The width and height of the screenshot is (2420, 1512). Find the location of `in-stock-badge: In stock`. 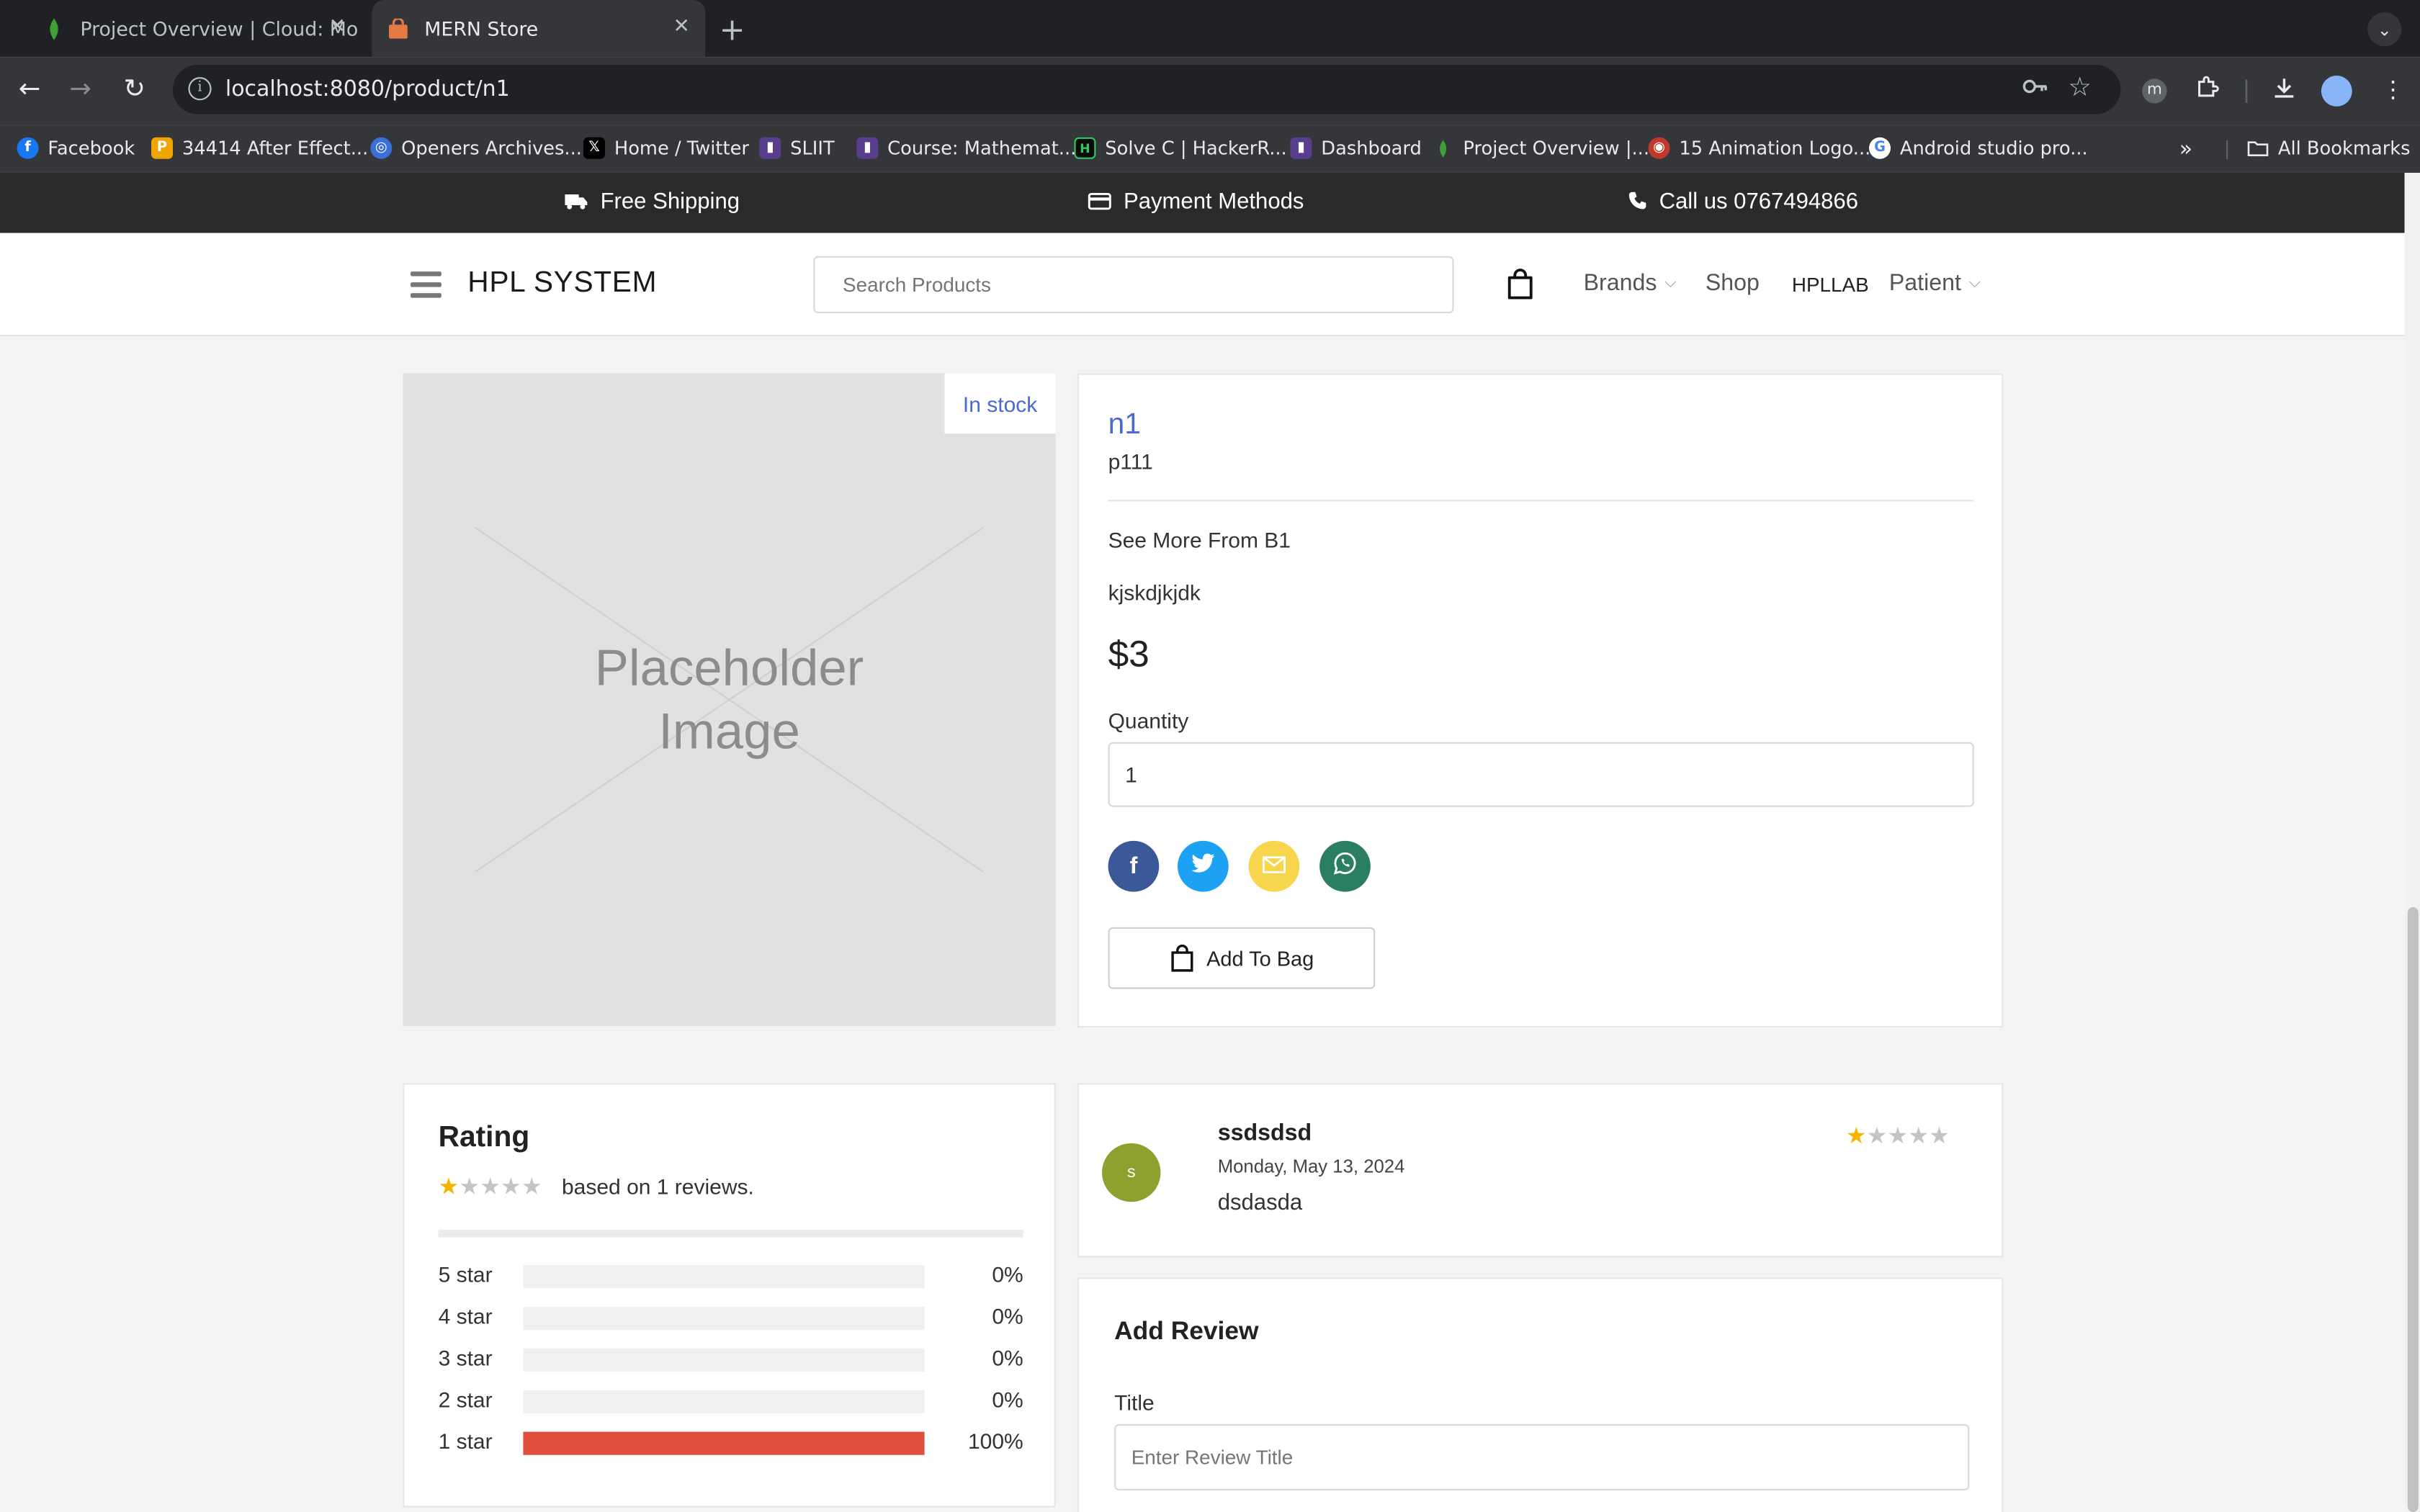

in-stock-badge: In stock is located at coordinates (1000, 403).